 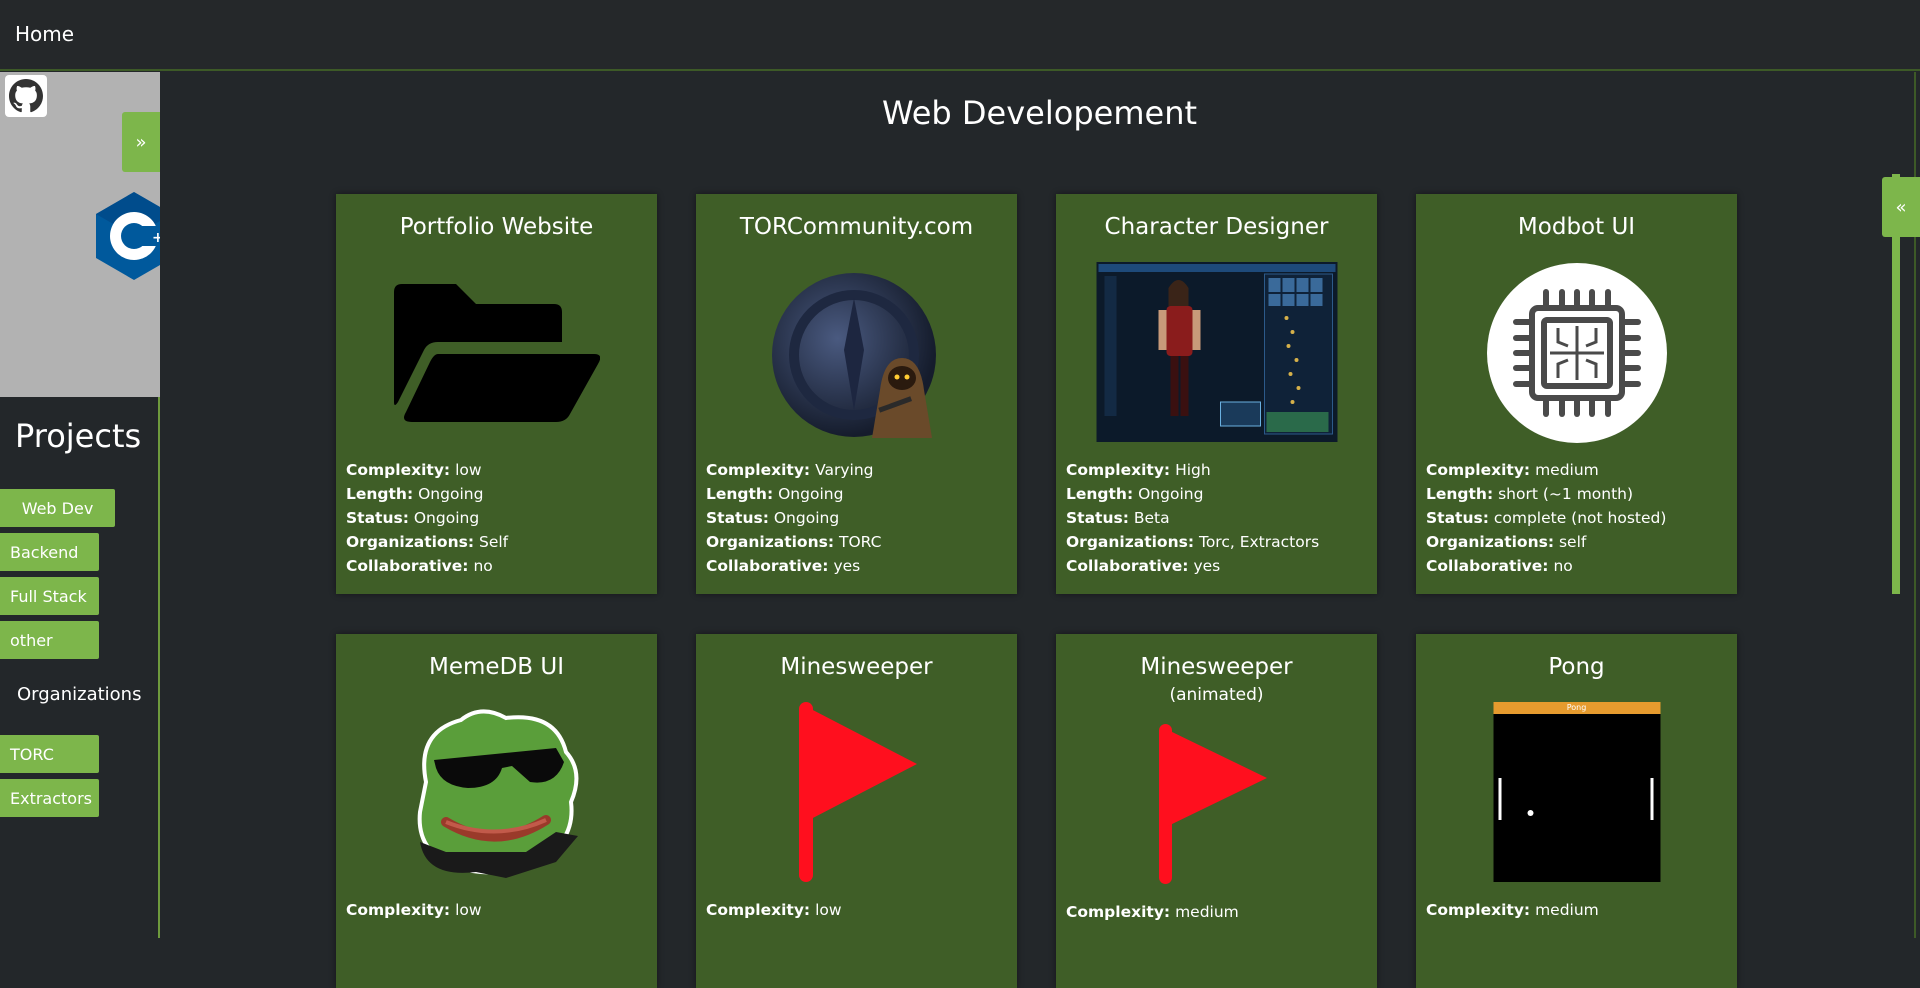 I want to click on organizations-title: Organizations, so click(x=79, y=694).